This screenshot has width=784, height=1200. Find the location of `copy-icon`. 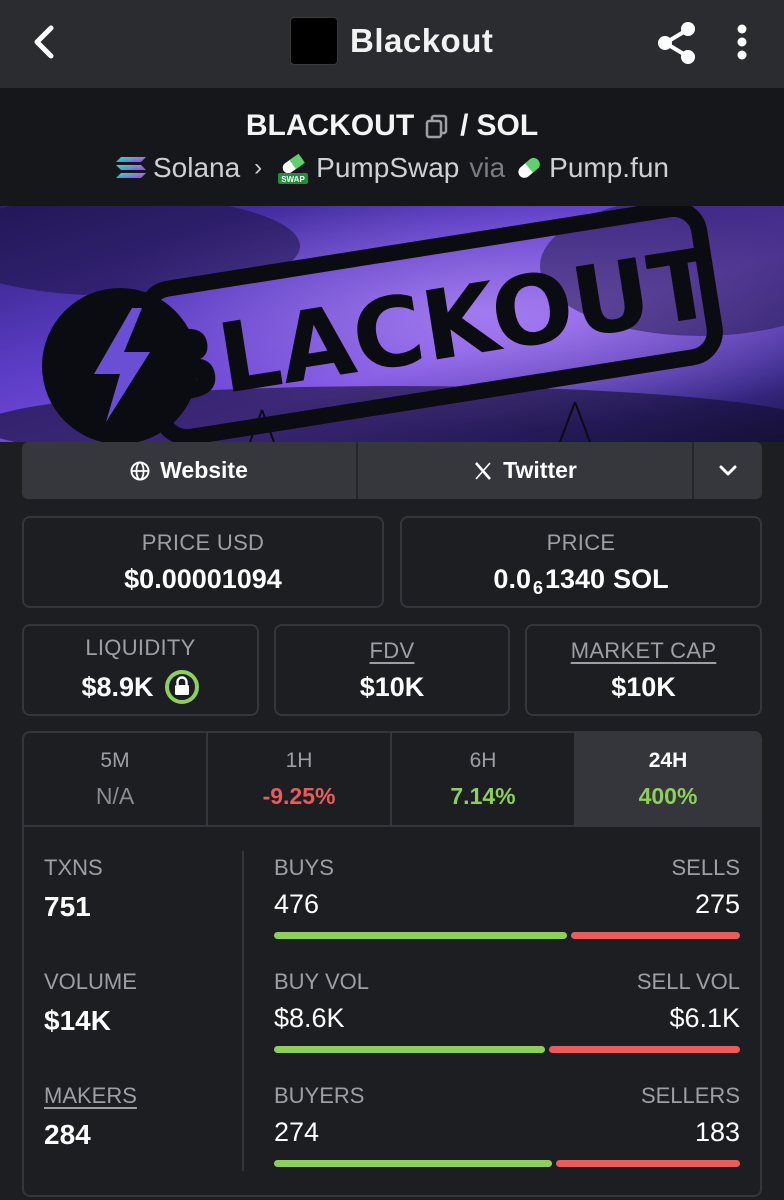

copy-icon is located at coordinates (437, 126).